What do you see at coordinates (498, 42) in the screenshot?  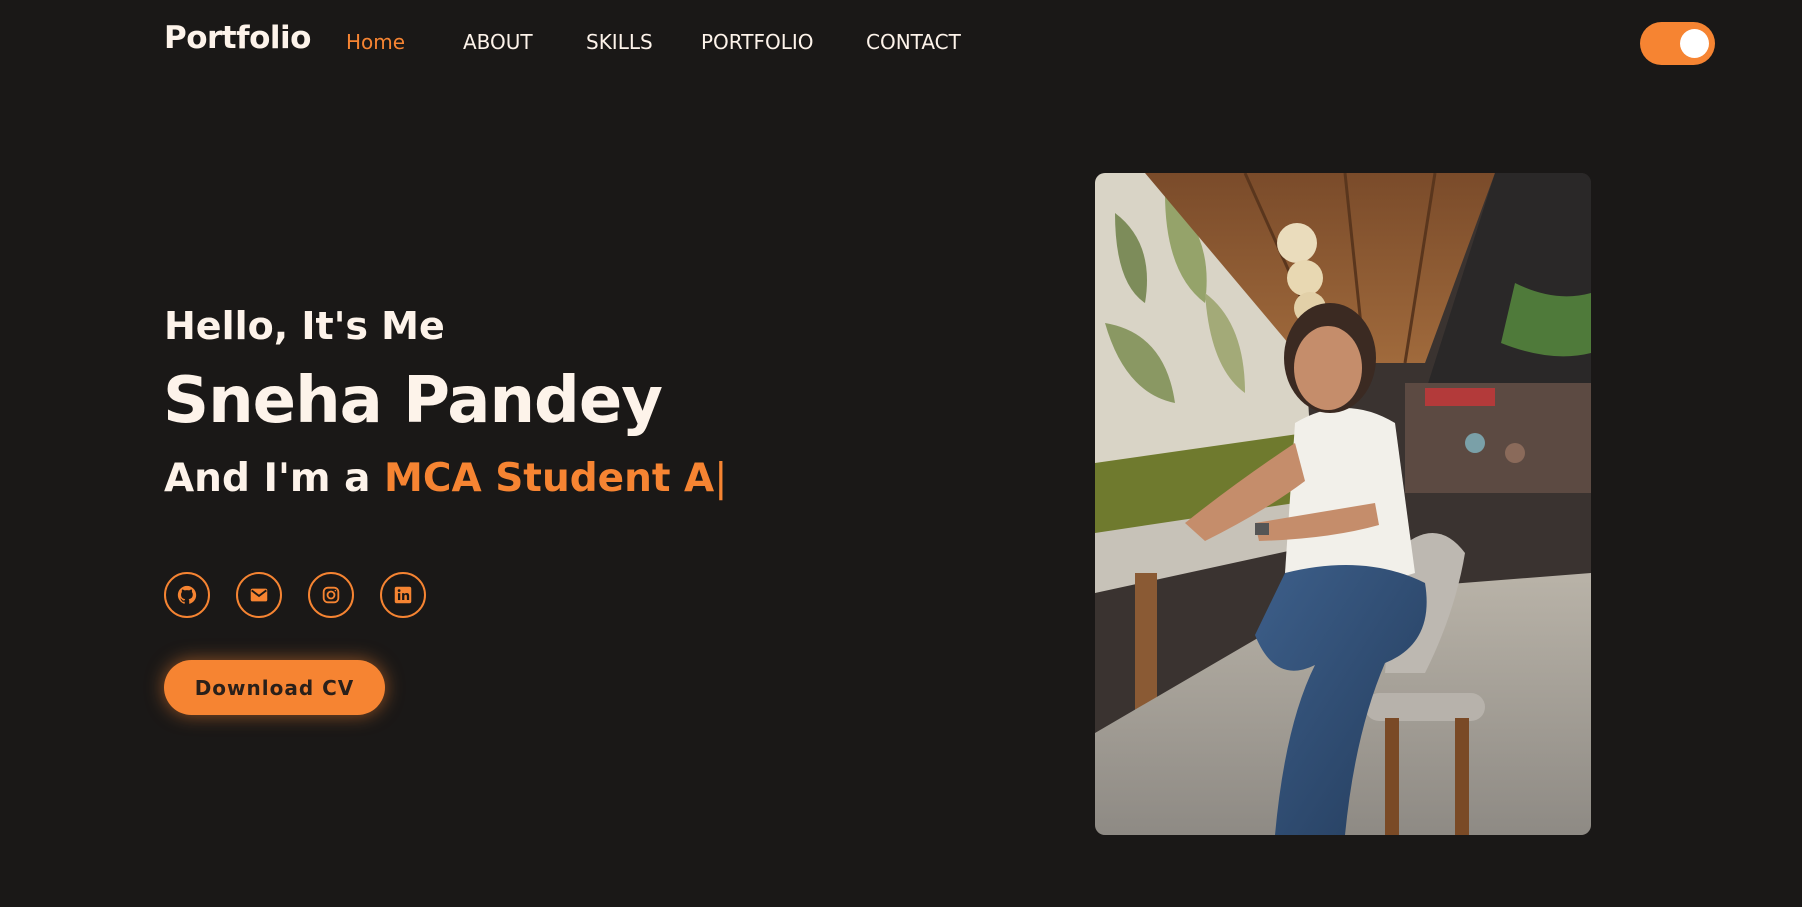 I see `nav-about: ABOUT` at bounding box center [498, 42].